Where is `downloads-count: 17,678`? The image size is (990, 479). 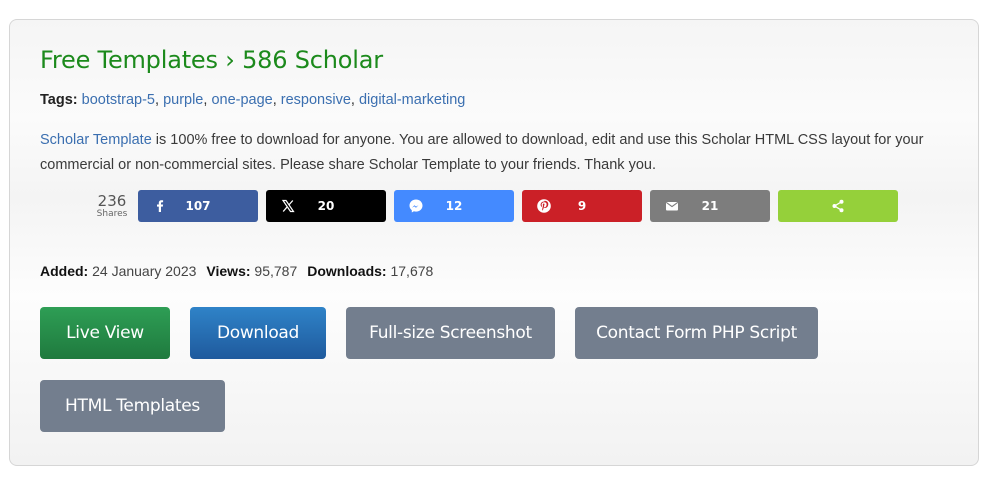
downloads-count: 17,678 is located at coordinates (412, 271).